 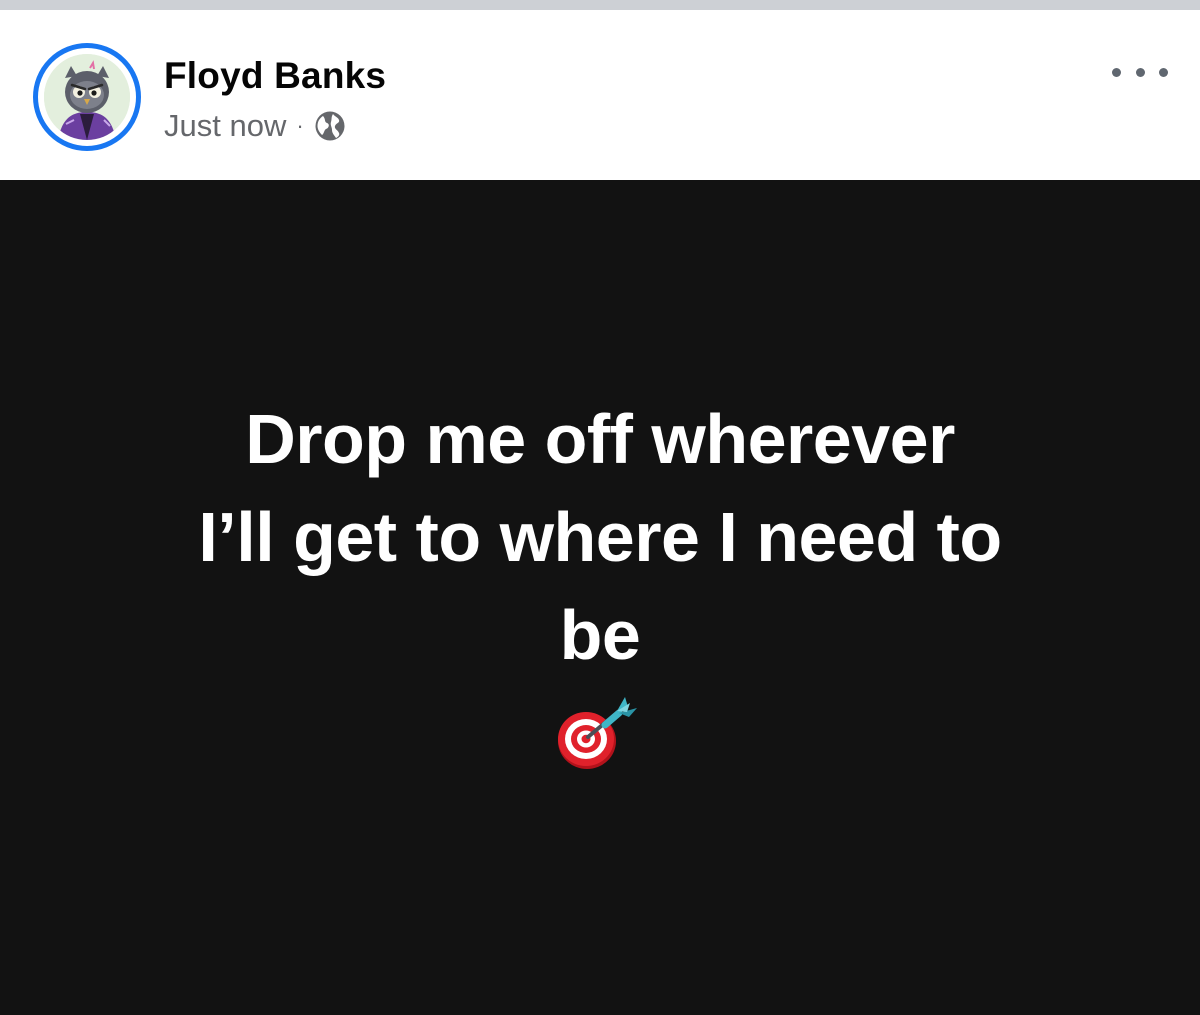 I want to click on post-meta: Just now ·, so click(x=255, y=126).